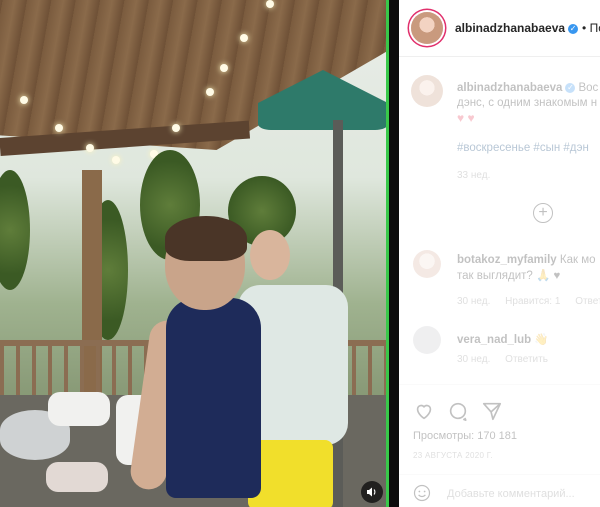 The height and width of the screenshot is (507, 600). Describe the element at coordinates (527, 103) in the screenshot. I see `caption-line: дэнс, с одним знакомым н` at that location.